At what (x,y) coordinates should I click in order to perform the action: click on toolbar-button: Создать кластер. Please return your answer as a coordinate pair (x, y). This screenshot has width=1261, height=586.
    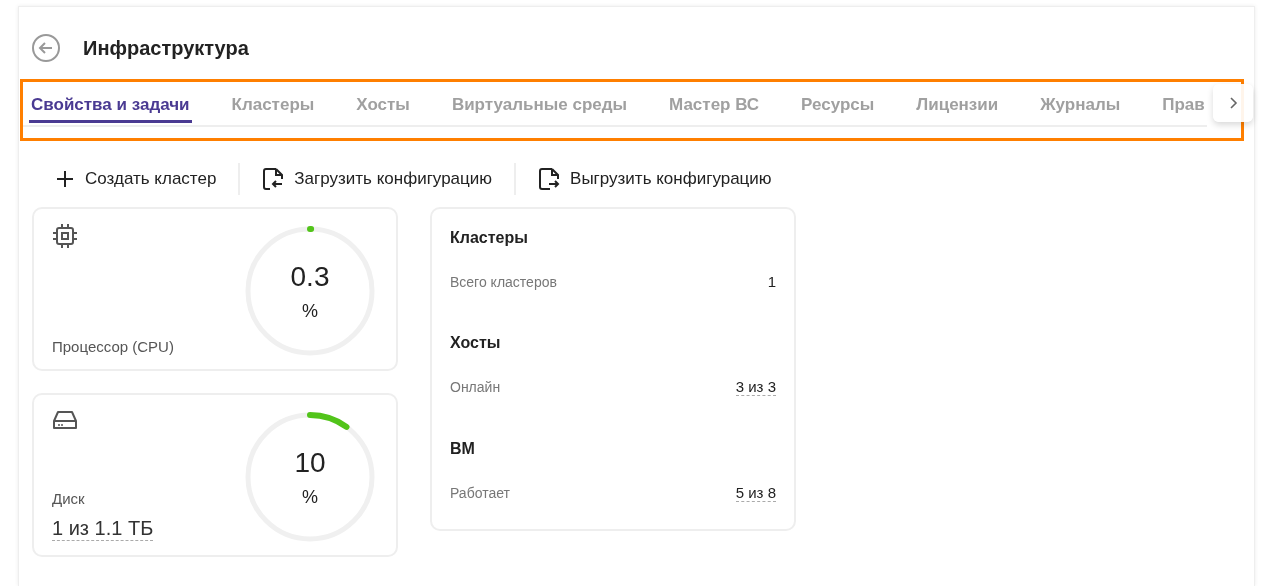
    Looking at the image, I should click on (136, 179).